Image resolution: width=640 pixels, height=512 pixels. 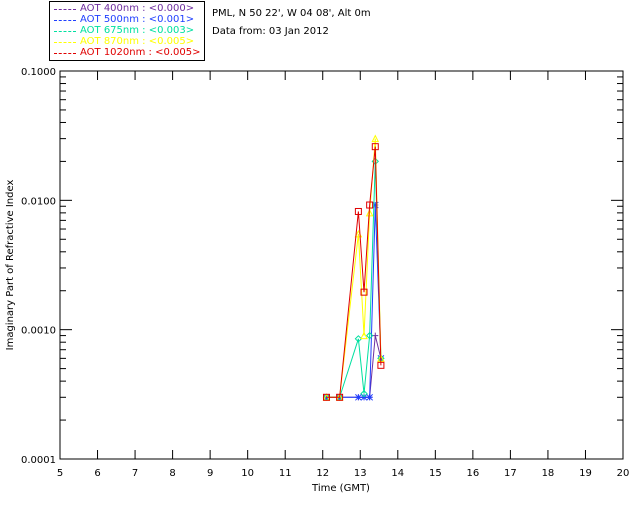 What do you see at coordinates (97, 473) in the screenshot?
I see `x-tick-label: 6` at bounding box center [97, 473].